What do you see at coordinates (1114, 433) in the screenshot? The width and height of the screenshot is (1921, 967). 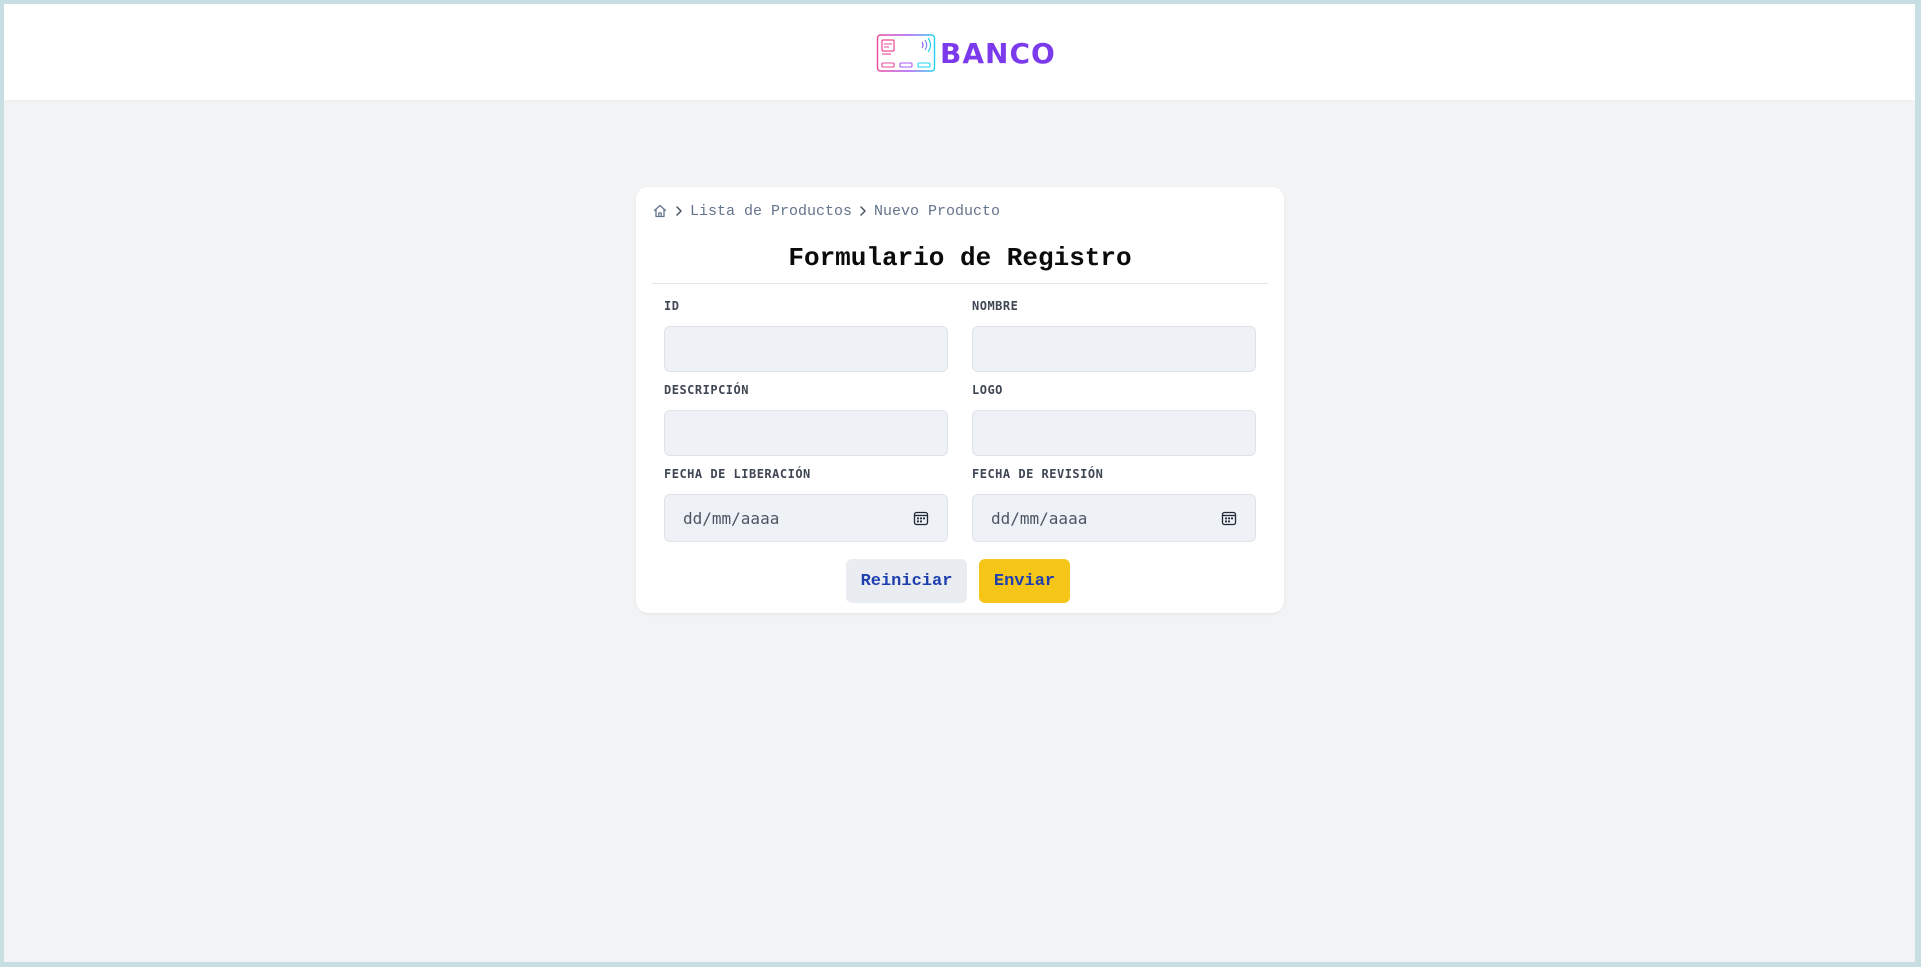 I see `logo-input` at bounding box center [1114, 433].